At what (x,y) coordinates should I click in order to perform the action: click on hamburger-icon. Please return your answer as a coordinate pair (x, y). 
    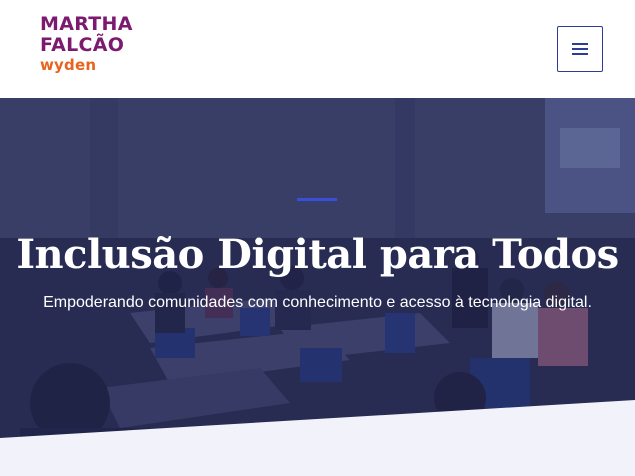
    Looking at the image, I should click on (580, 49).